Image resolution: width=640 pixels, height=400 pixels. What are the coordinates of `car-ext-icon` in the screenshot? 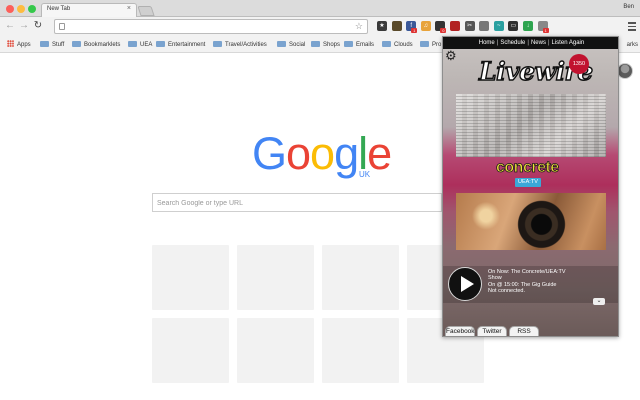 It's located at (455, 26).